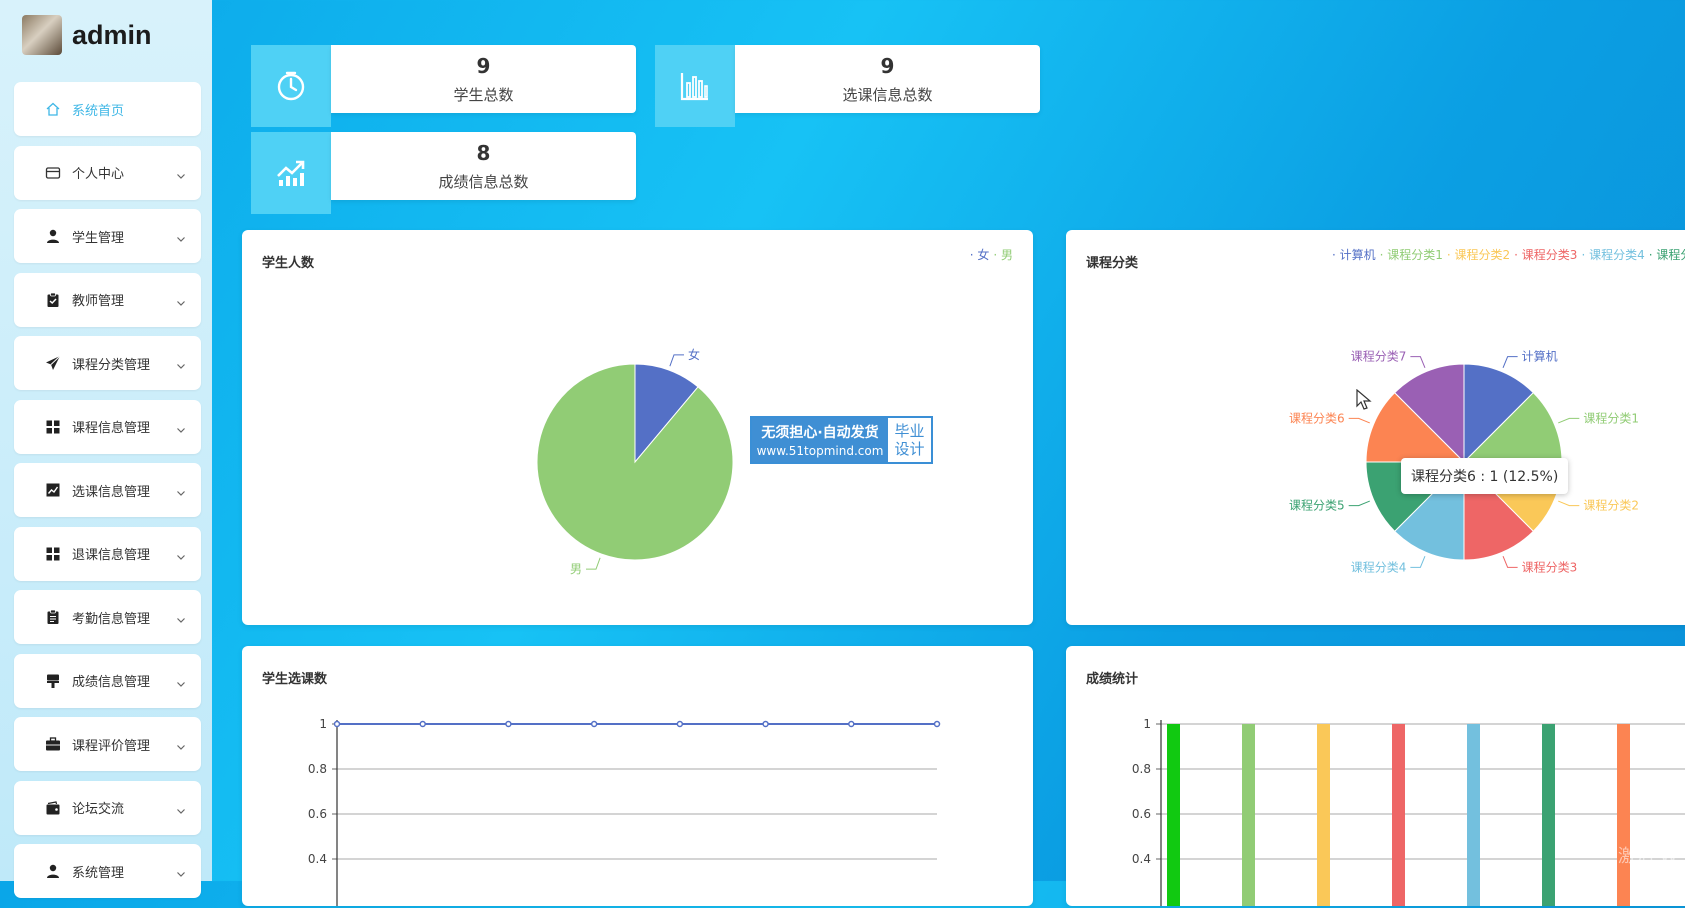 The width and height of the screenshot is (1685, 908). I want to click on y-tick-label: 1, so click(1147, 724).